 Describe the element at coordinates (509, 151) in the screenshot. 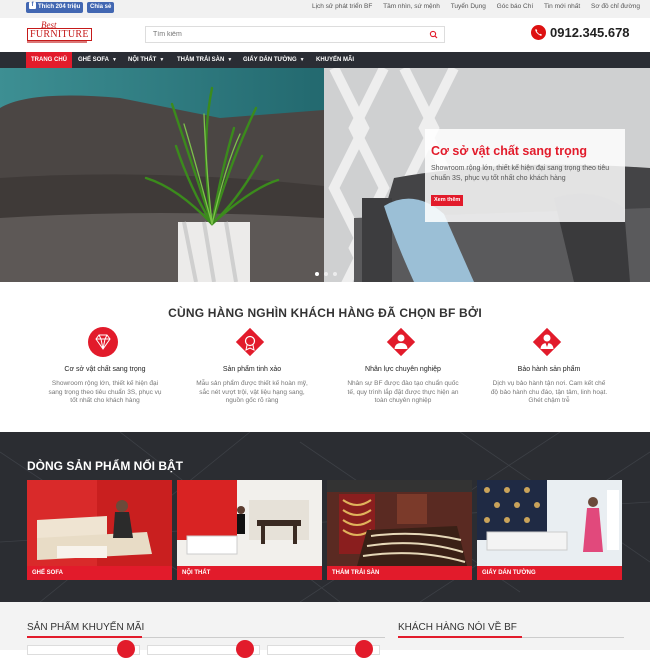

I see `hero-title: Cơ sở vật chất sang trọng` at that location.